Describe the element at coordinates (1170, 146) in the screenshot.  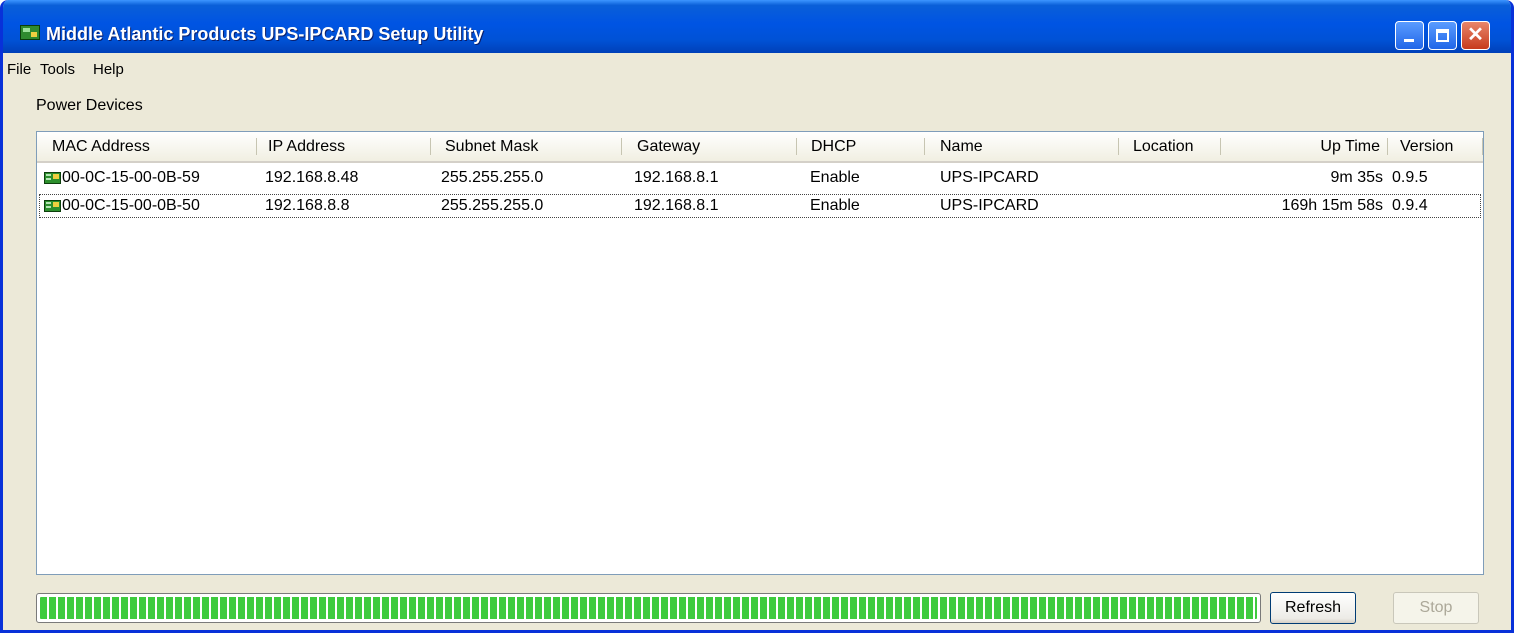
I see `column-header-location: Location` at that location.